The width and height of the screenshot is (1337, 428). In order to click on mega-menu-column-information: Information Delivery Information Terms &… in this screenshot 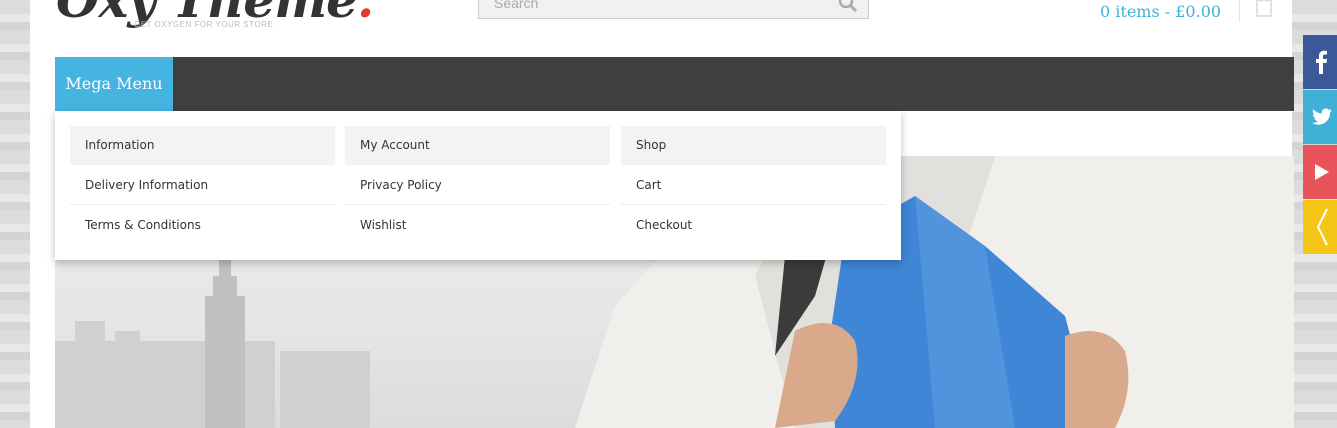, I will do `click(202, 185)`.